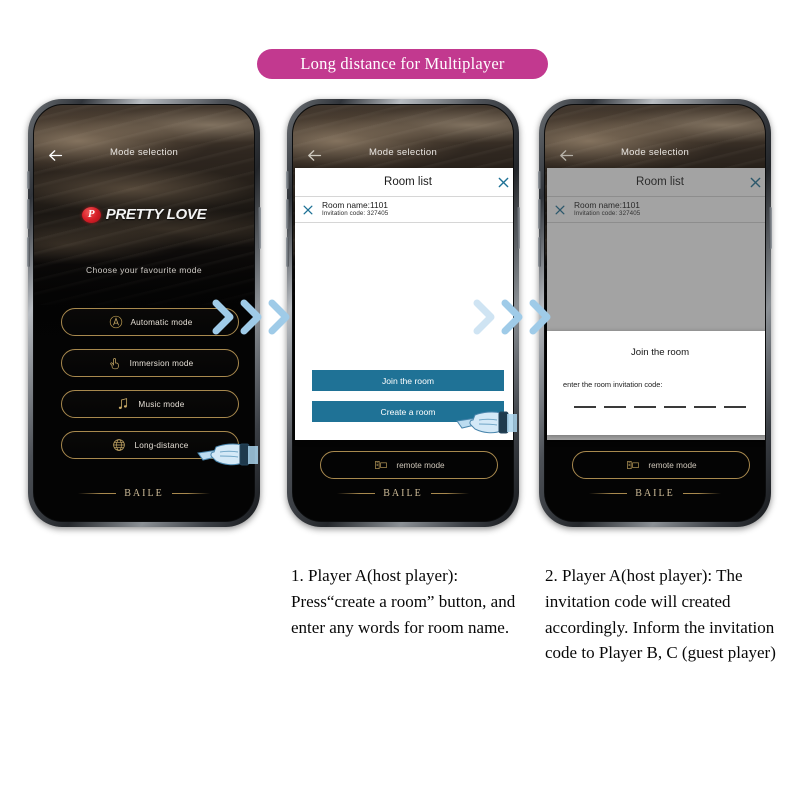 This screenshot has width=800, height=800. What do you see at coordinates (156, 214) in the screenshot?
I see `brand-name: PRETTY LOVE` at bounding box center [156, 214].